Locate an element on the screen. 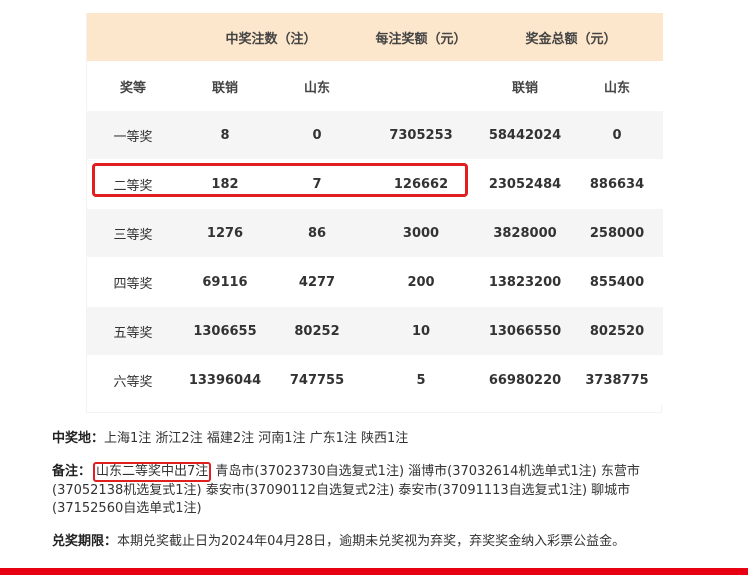  cell-prize-per: 5 is located at coordinates (421, 380).